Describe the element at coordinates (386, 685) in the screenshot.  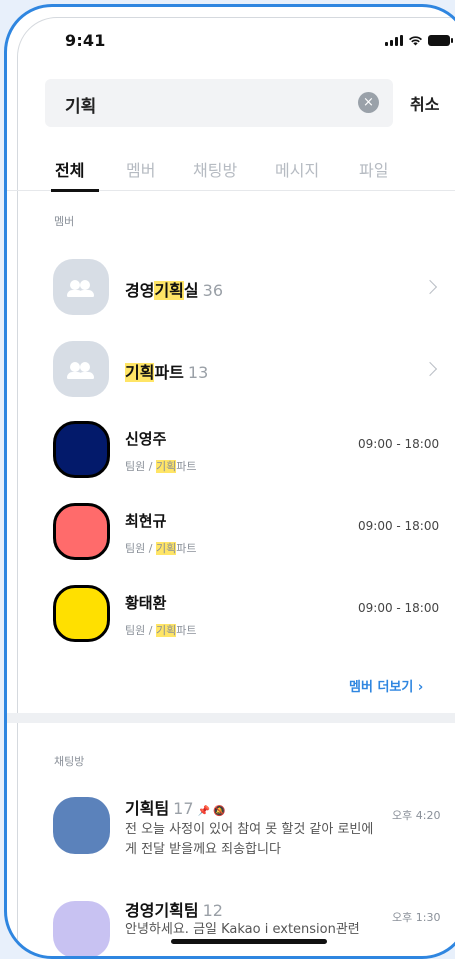
I see `more-members-link: 멤버 더보기 ›` at that location.